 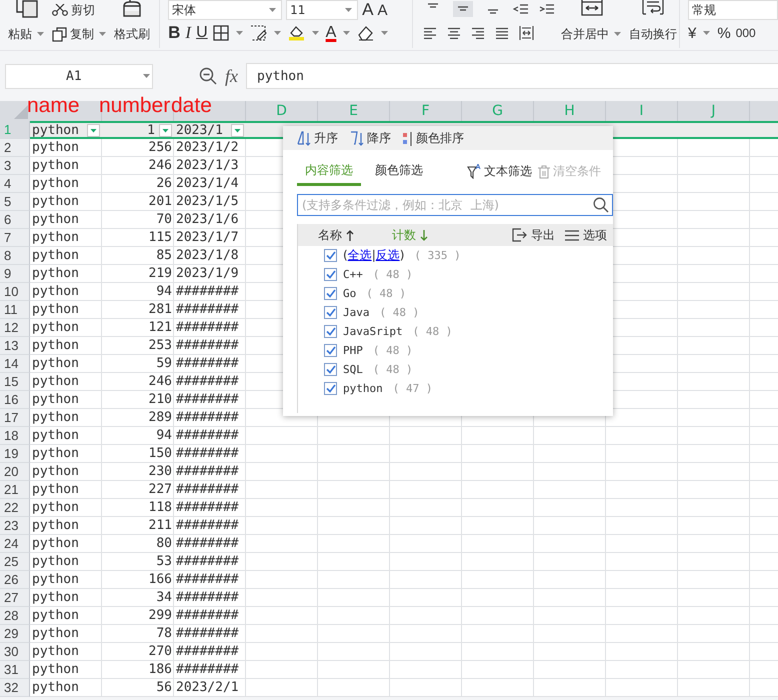 What do you see at coordinates (692, 33) in the screenshot?
I see `currency-button: ¥` at bounding box center [692, 33].